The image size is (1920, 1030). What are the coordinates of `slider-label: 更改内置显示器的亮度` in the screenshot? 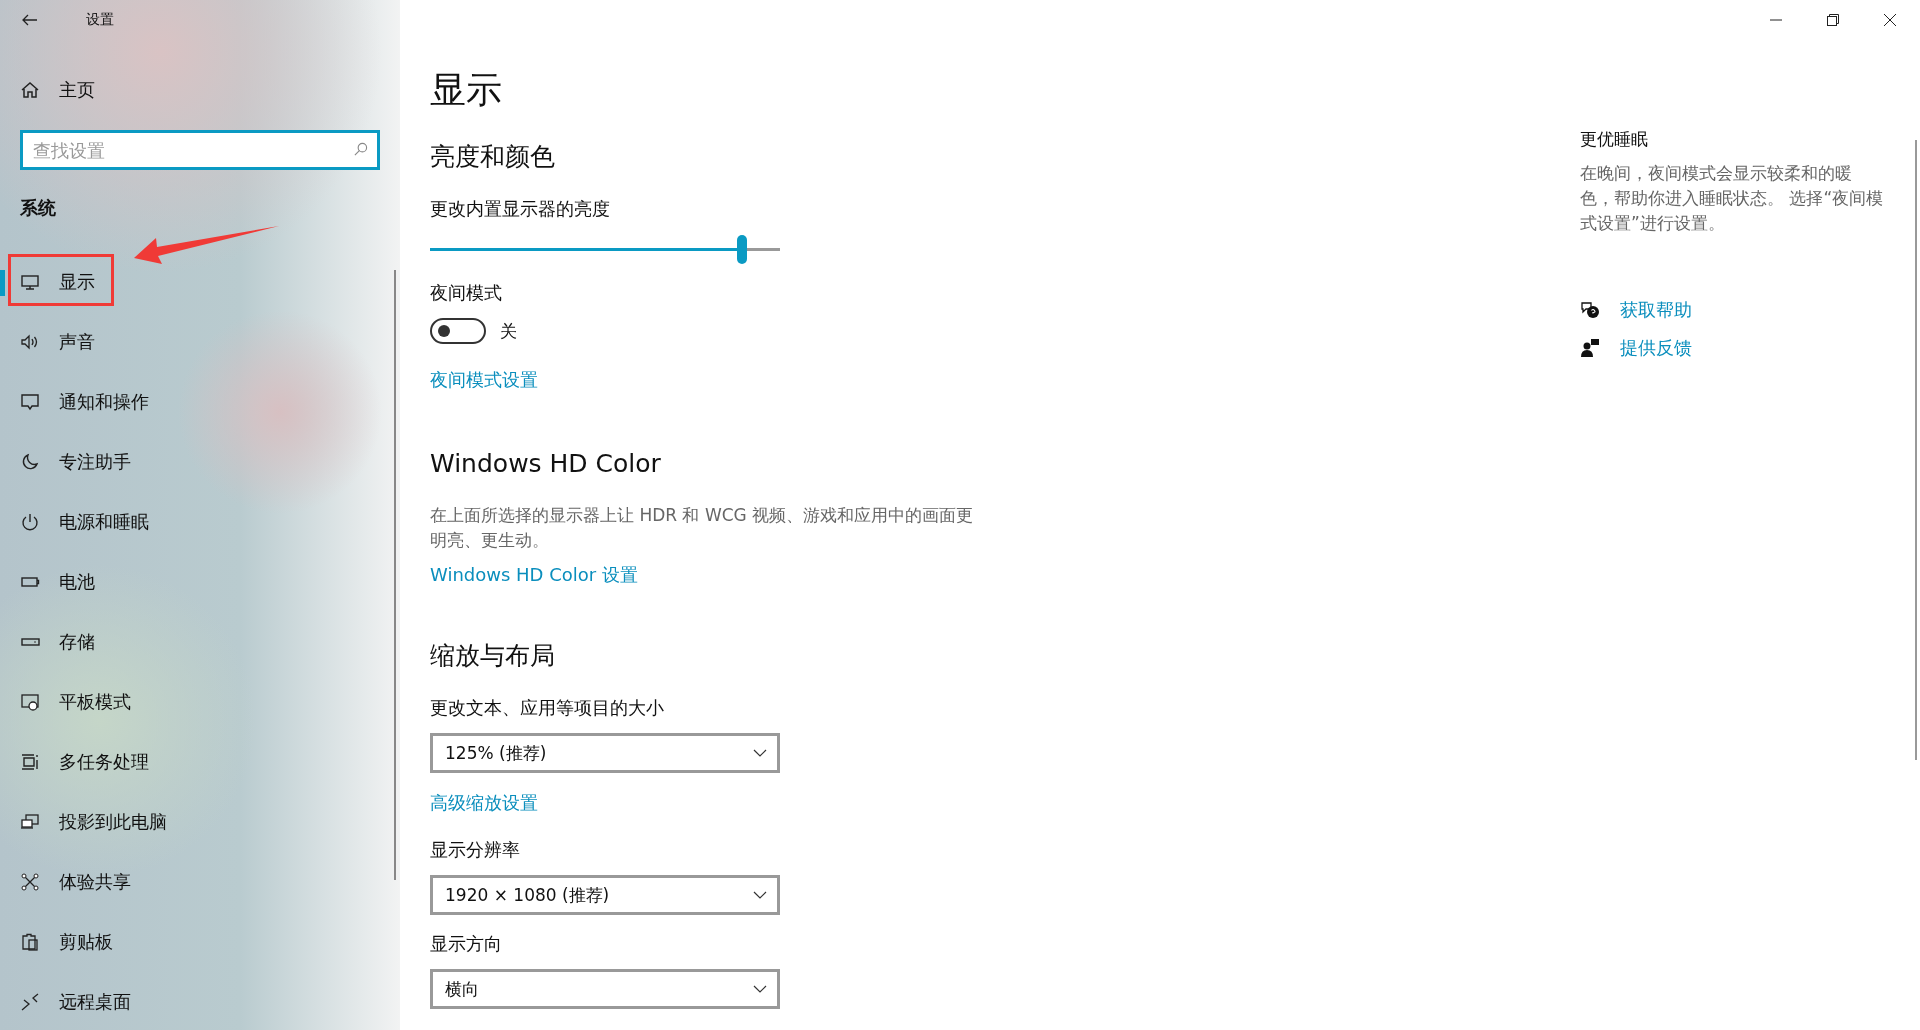 It's located at (520, 209).